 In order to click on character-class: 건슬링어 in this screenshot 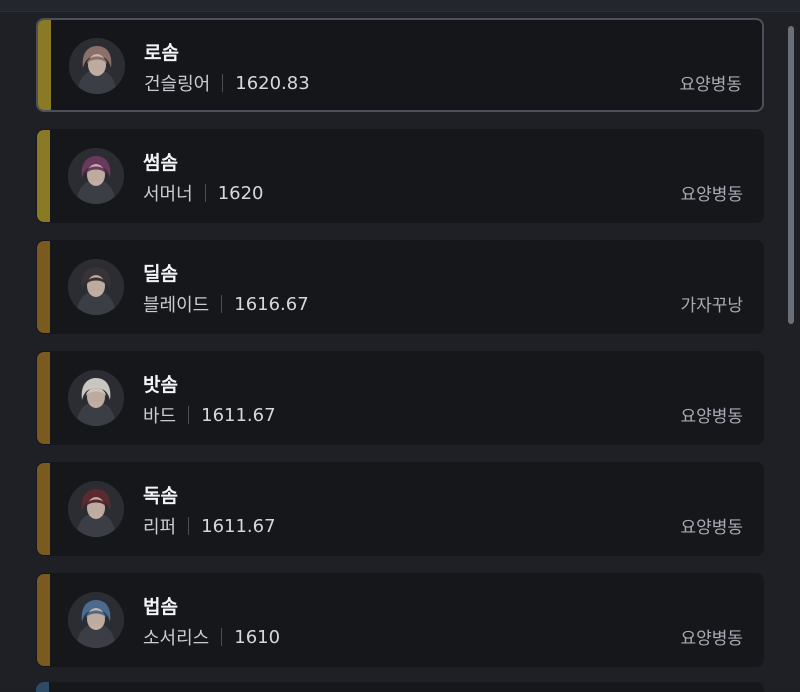, I will do `click(177, 84)`.